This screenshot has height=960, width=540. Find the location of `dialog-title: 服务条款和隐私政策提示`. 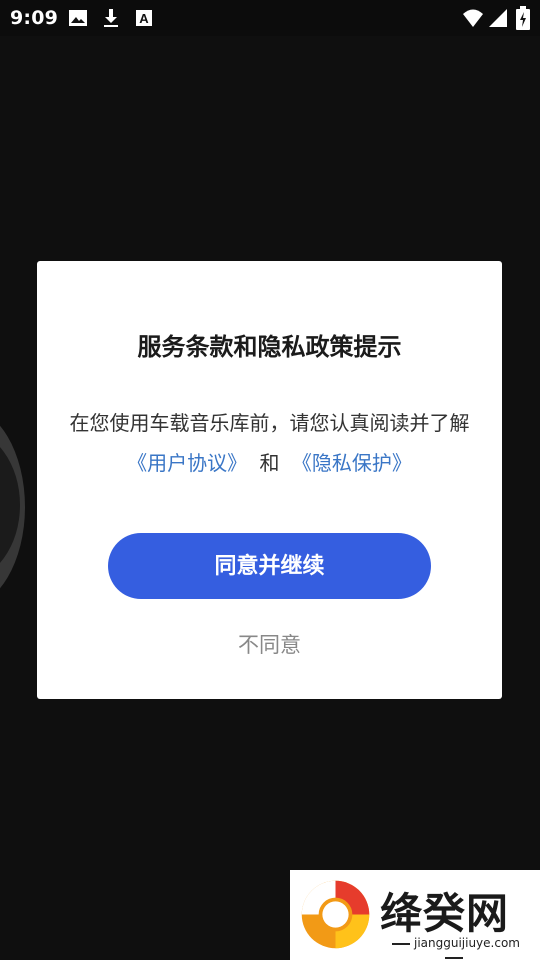

dialog-title: 服务条款和隐私政策提示 is located at coordinates (269, 347).